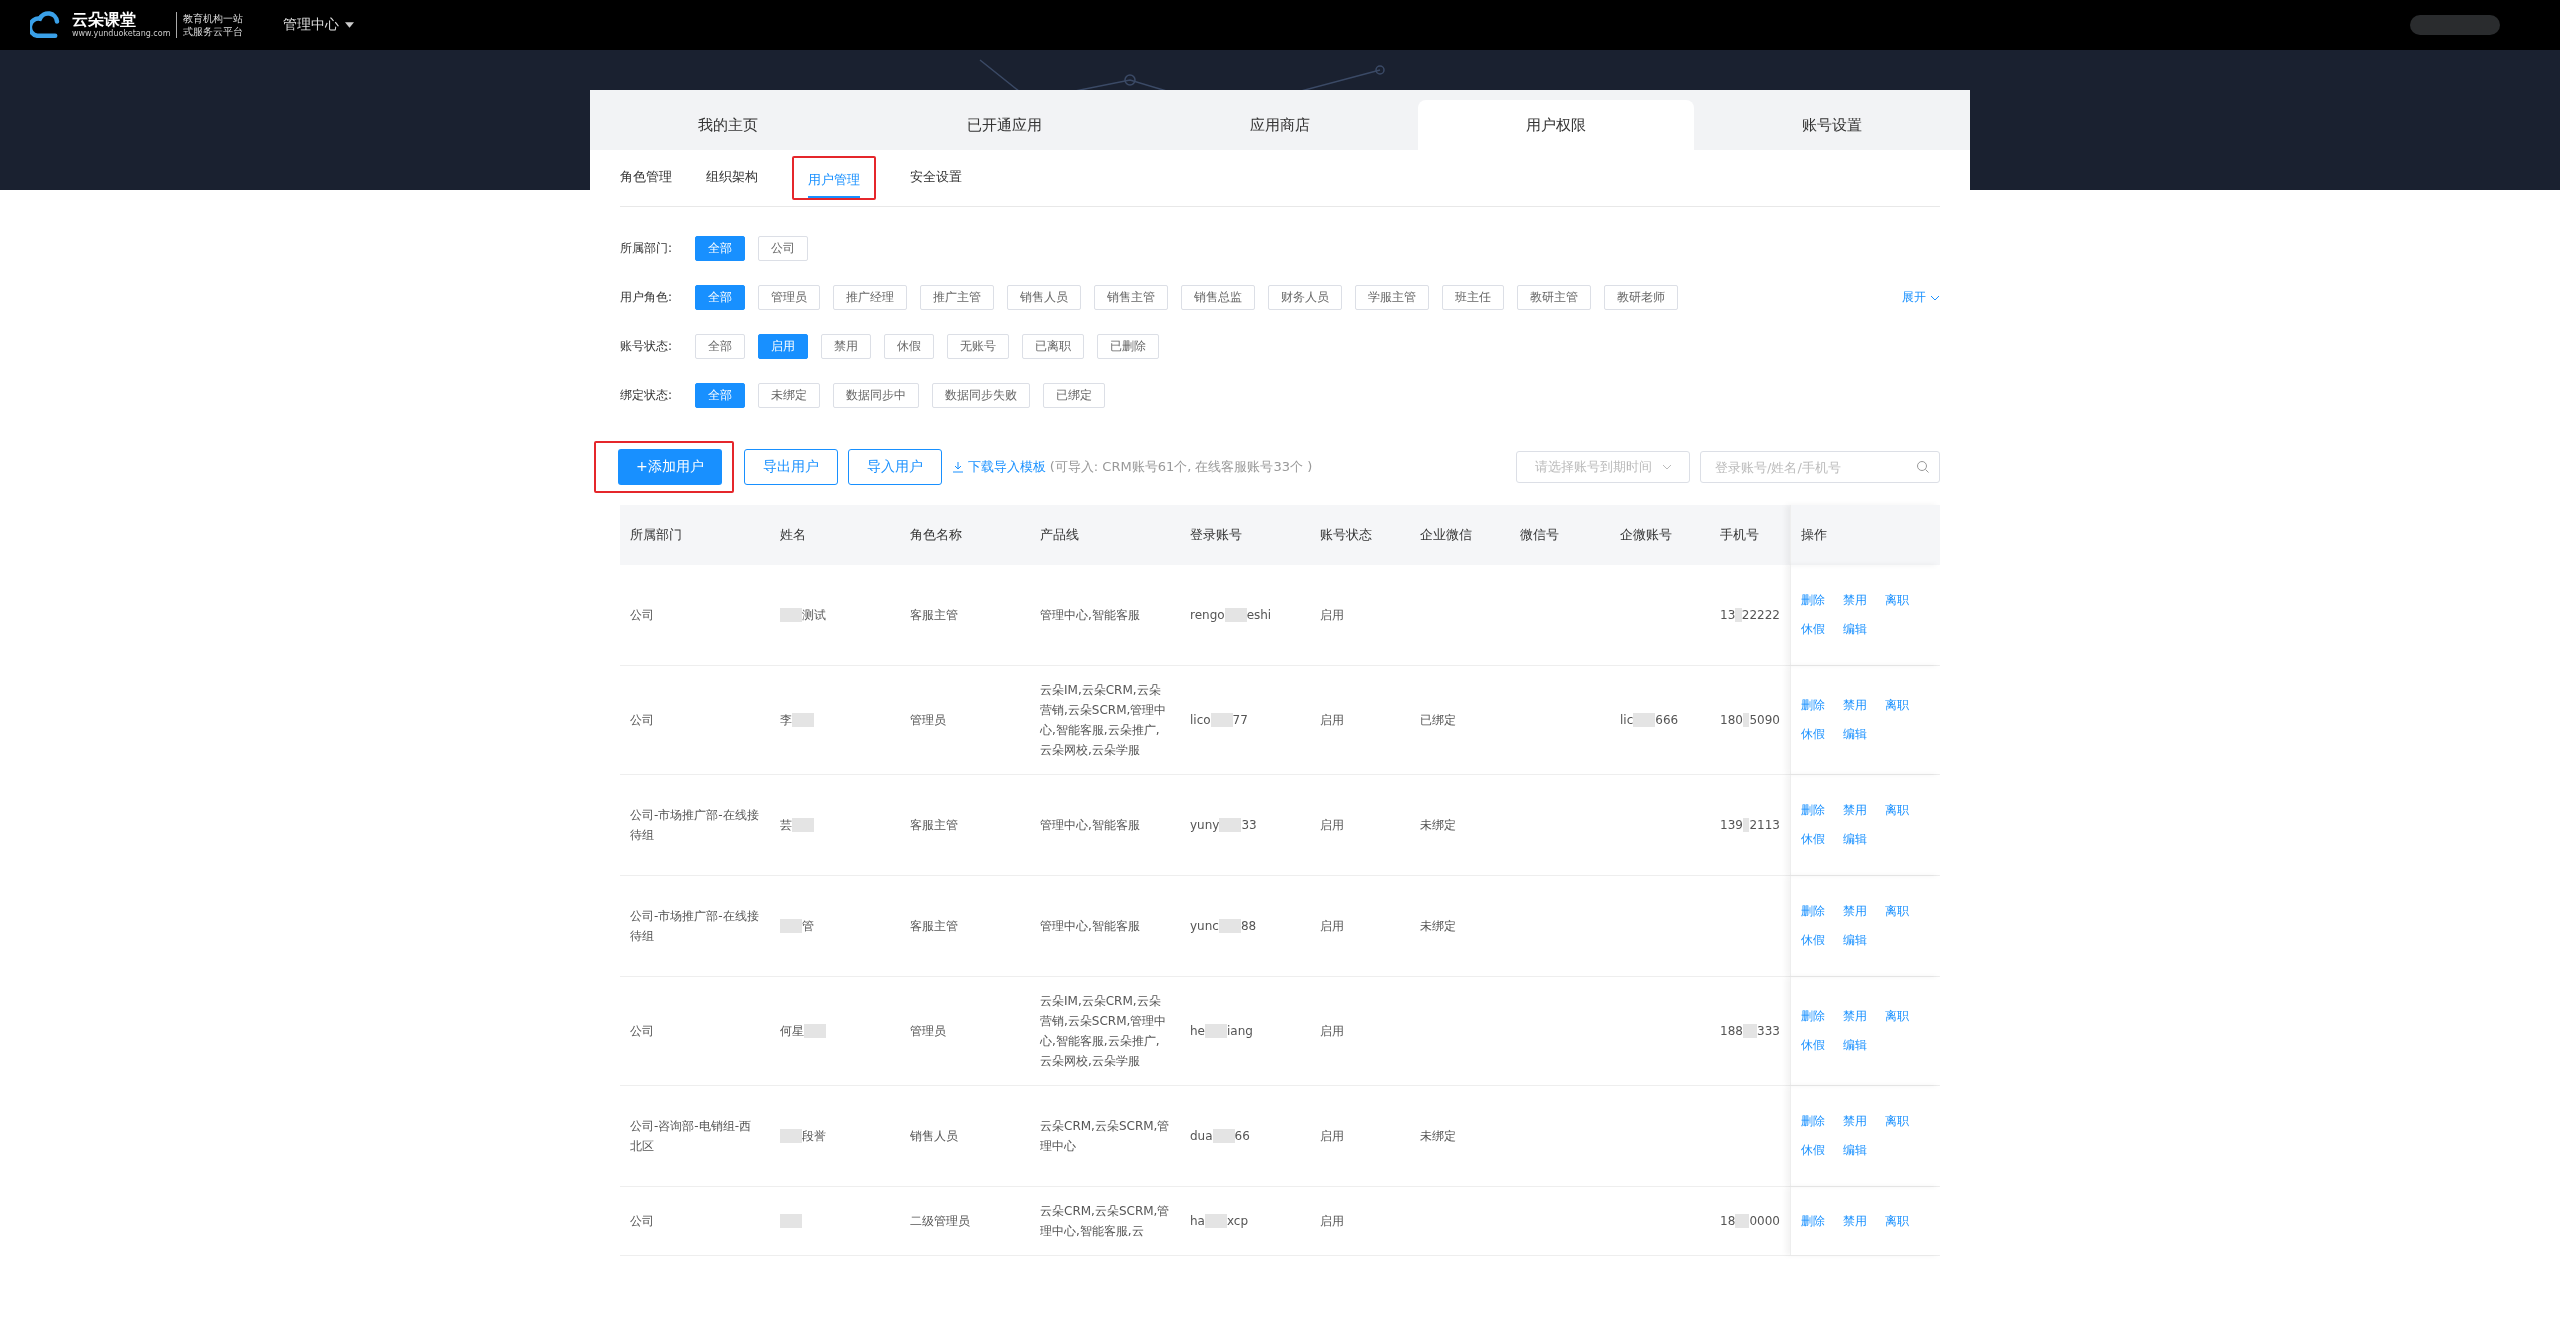 This screenshot has height=1329, width=2560. I want to click on avatar-placeholder, so click(2455, 25).